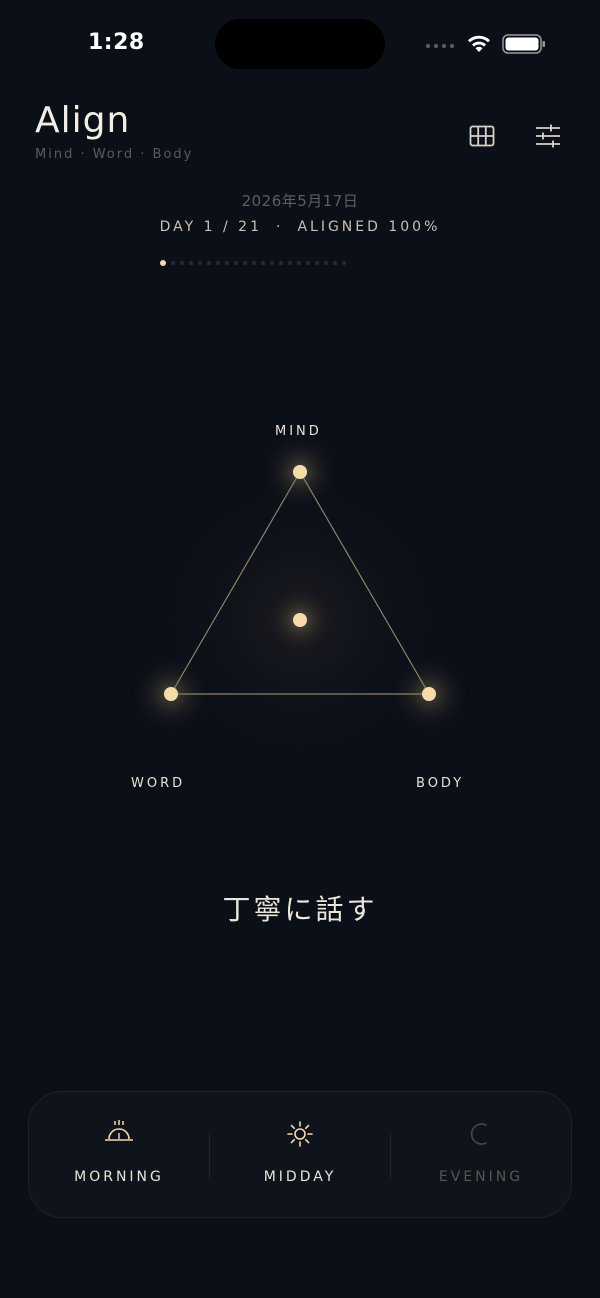 The width and height of the screenshot is (600, 1298). Describe the element at coordinates (119, 1154) in the screenshot. I see `period-morning-button: MORNING` at that location.